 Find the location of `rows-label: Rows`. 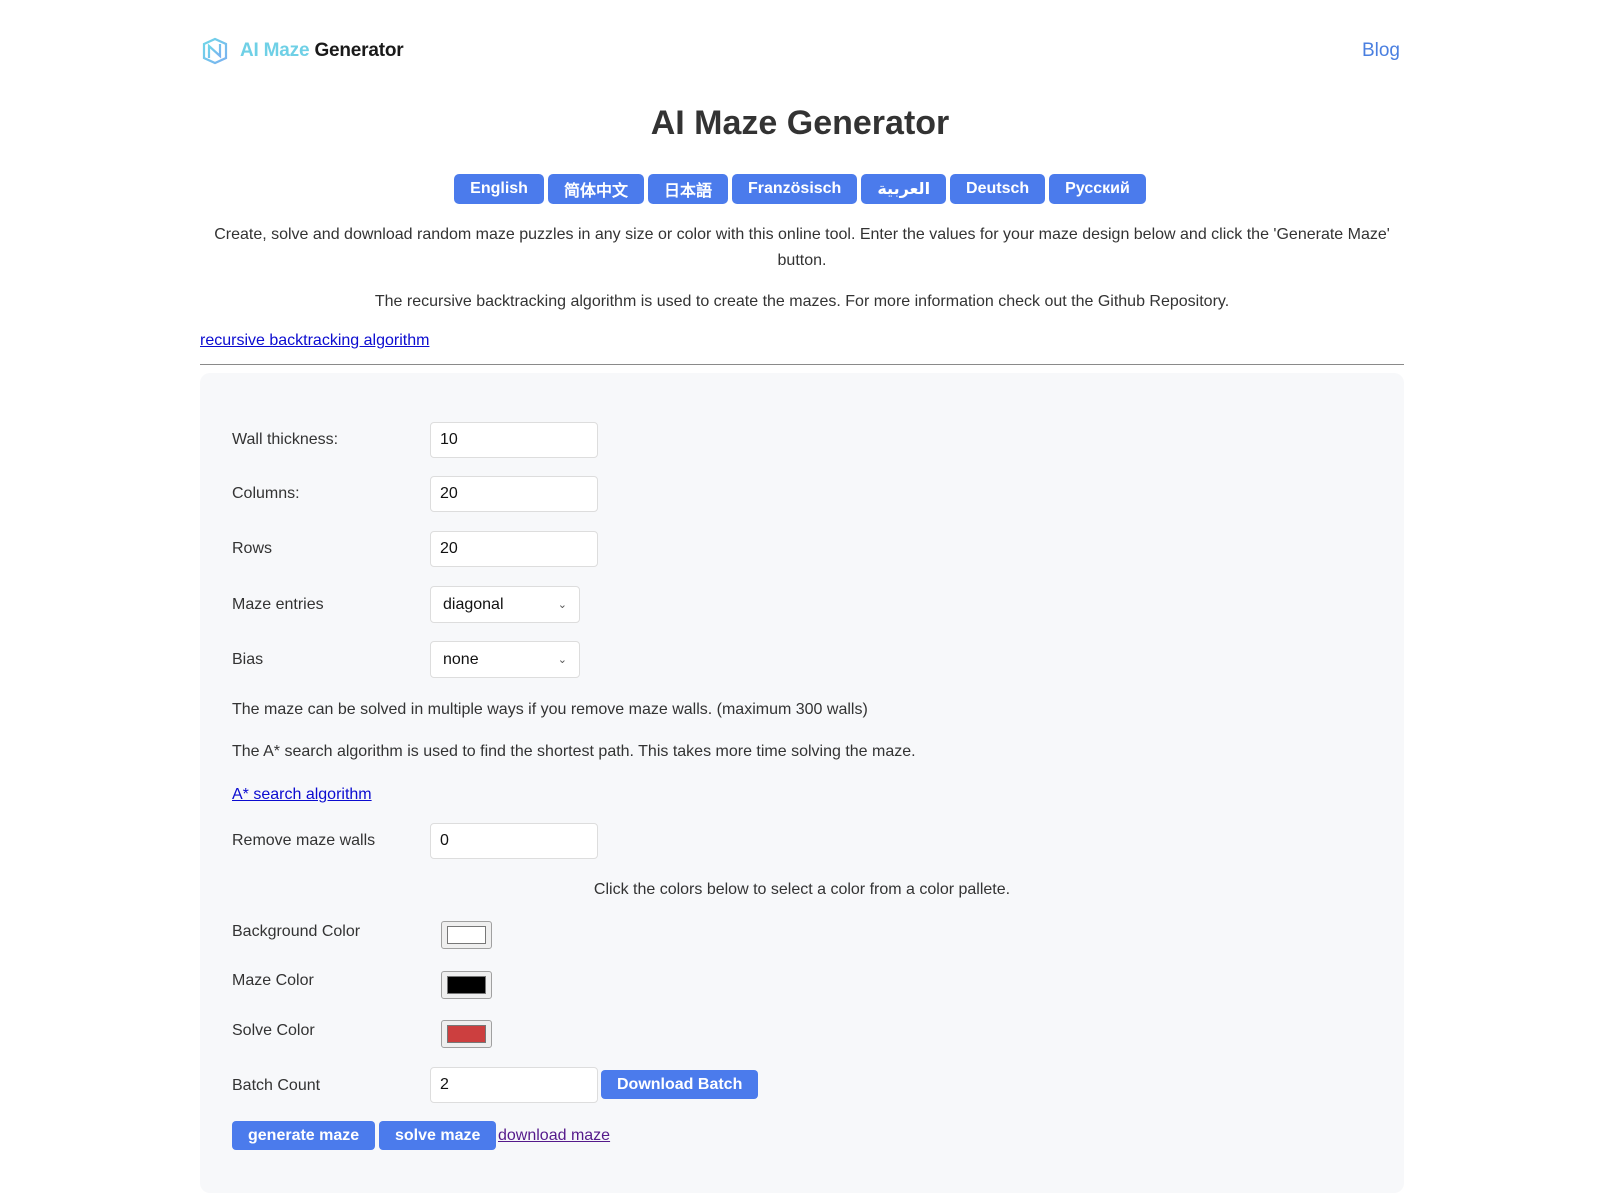

rows-label: Rows is located at coordinates (252, 548).